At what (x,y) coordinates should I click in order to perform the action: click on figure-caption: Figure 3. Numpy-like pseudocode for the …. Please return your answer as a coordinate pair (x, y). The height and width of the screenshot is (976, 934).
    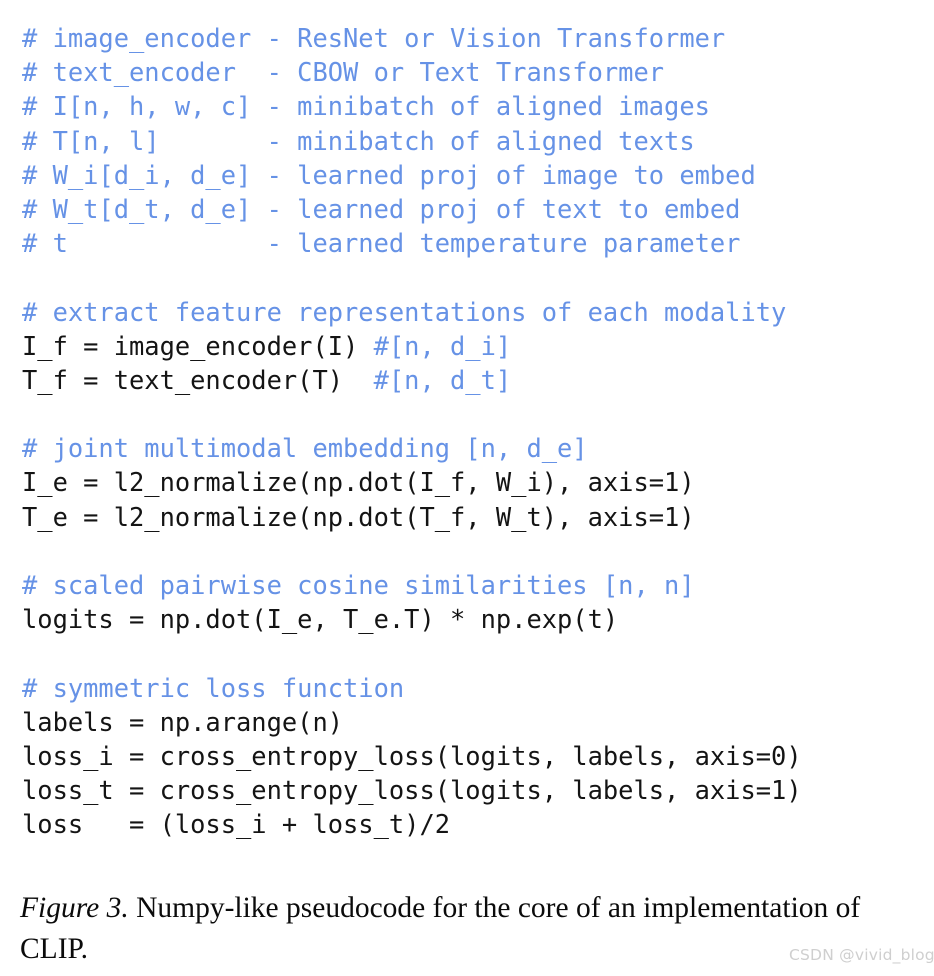
    Looking at the image, I should click on (470, 929).